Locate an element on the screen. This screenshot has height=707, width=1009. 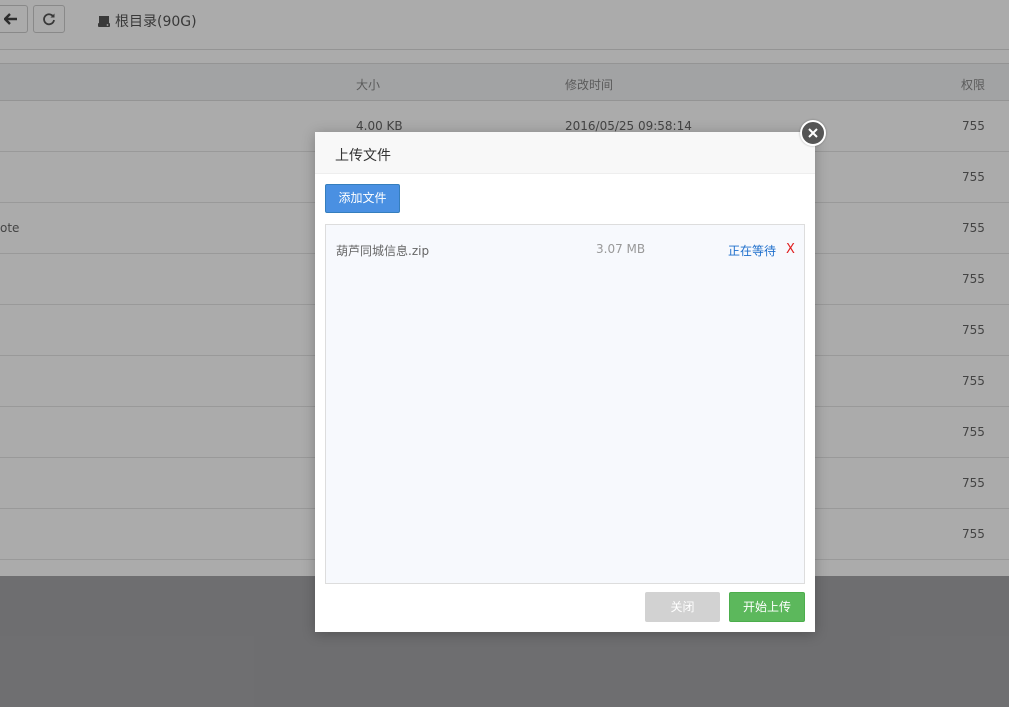
file-status: 正在等待 is located at coordinates (752, 251).